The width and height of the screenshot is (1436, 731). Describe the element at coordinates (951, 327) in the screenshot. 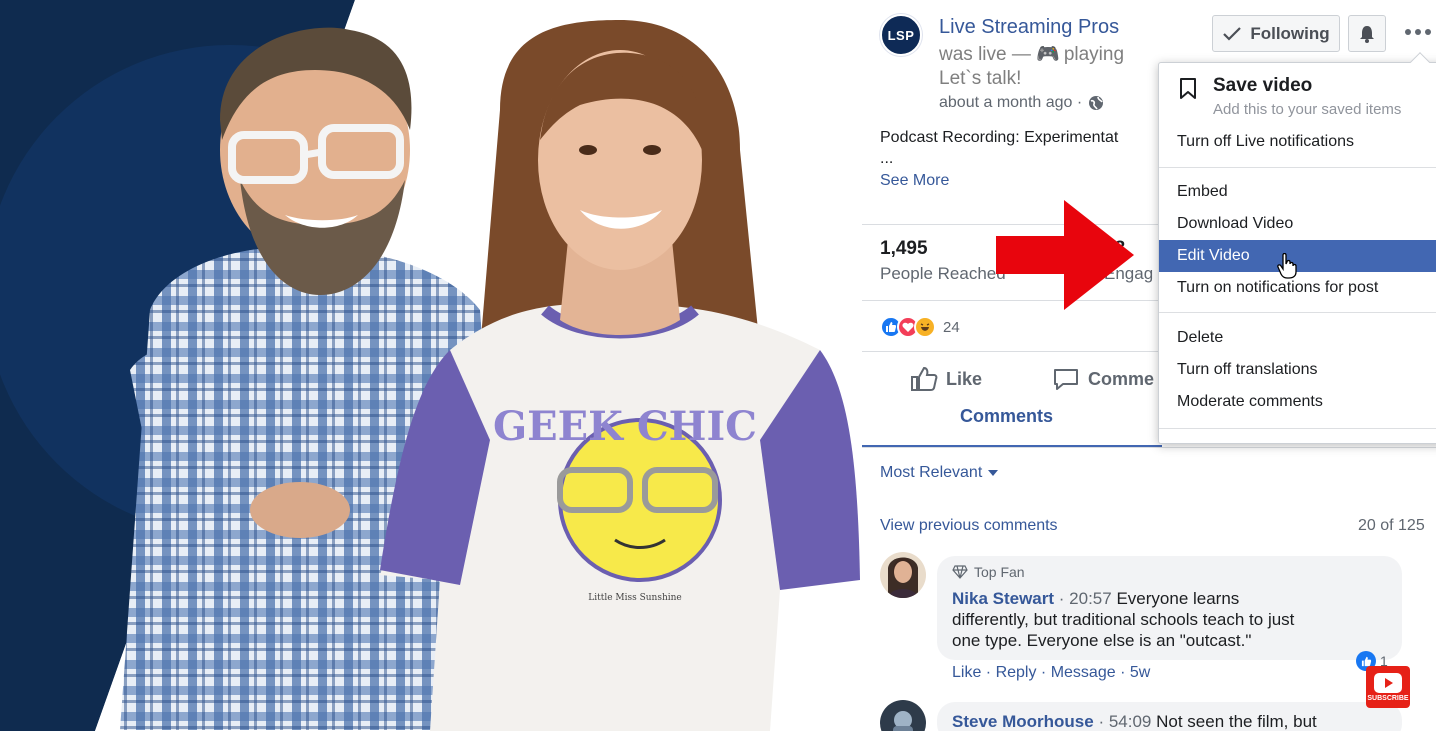

I see `reaction-count: 24` at that location.